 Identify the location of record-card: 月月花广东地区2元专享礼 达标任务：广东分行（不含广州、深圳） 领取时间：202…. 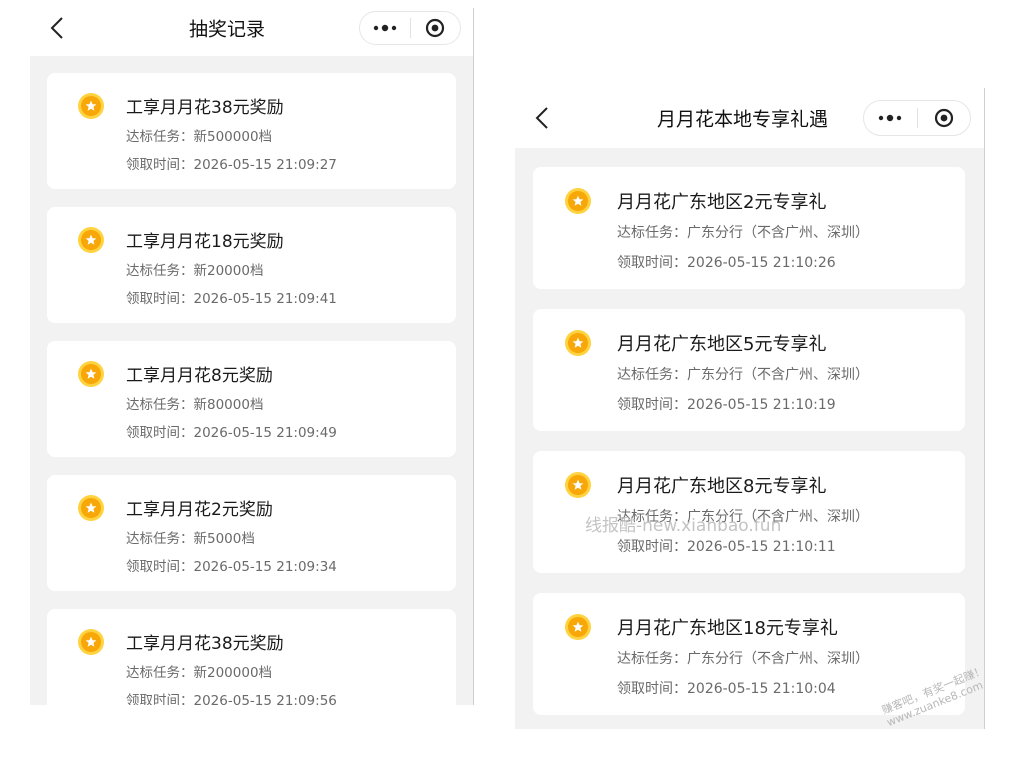
(749, 228).